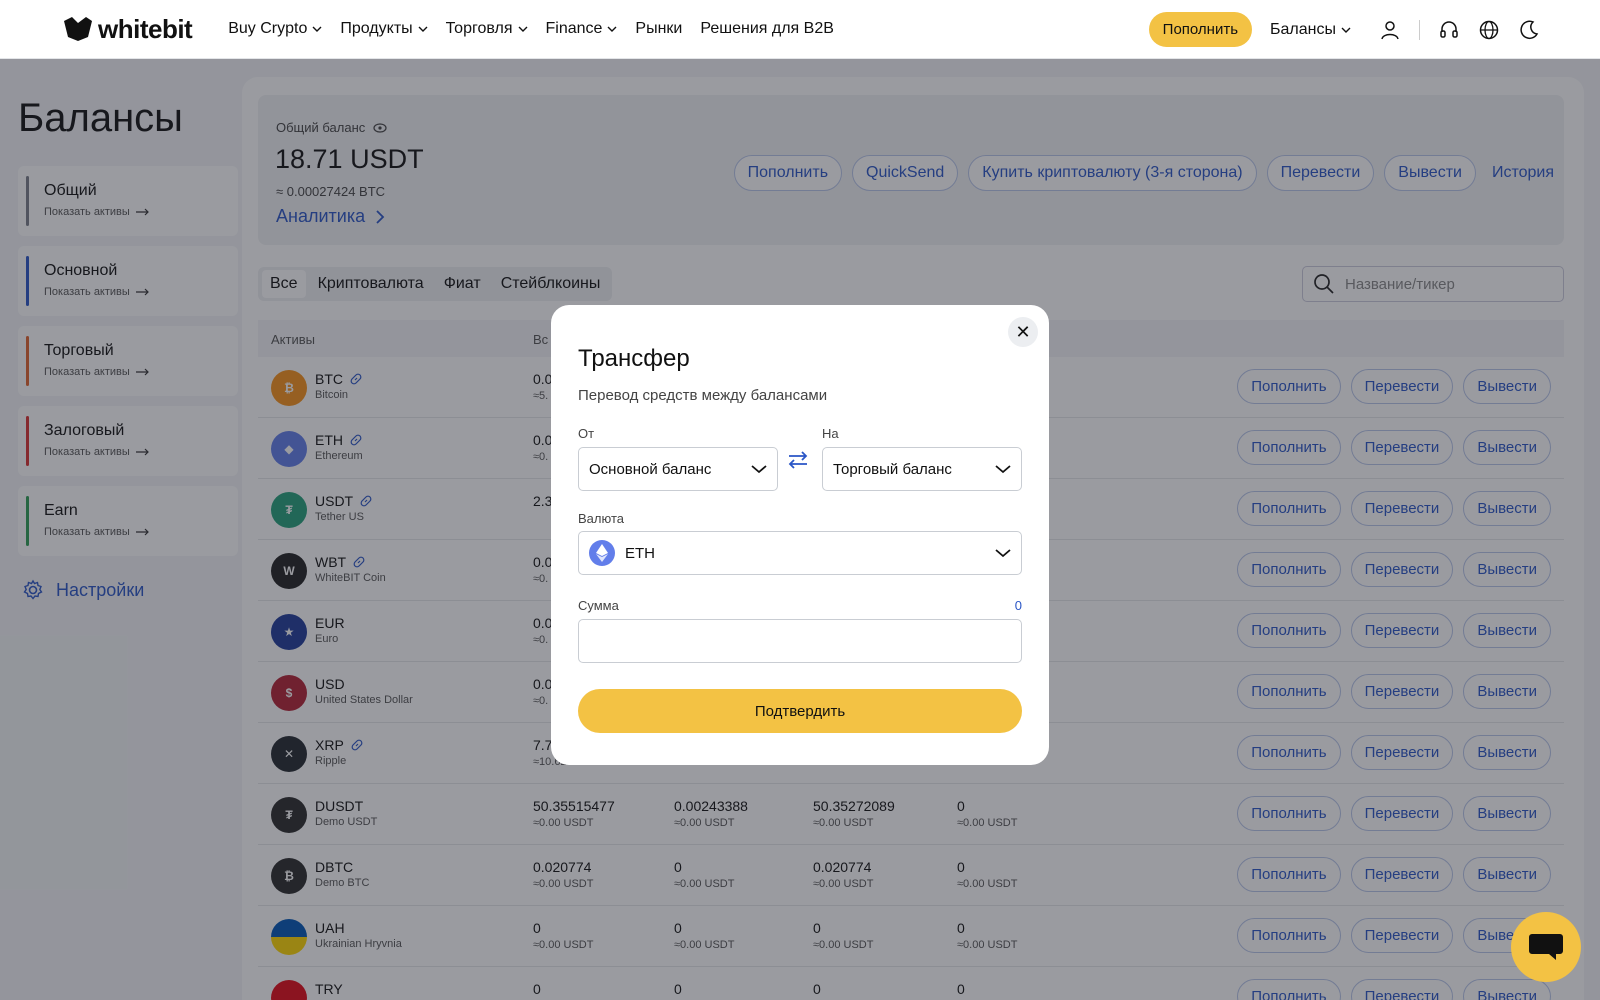 The image size is (1600, 1000). What do you see at coordinates (800, 641) in the screenshot?
I see `amount-input` at bounding box center [800, 641].